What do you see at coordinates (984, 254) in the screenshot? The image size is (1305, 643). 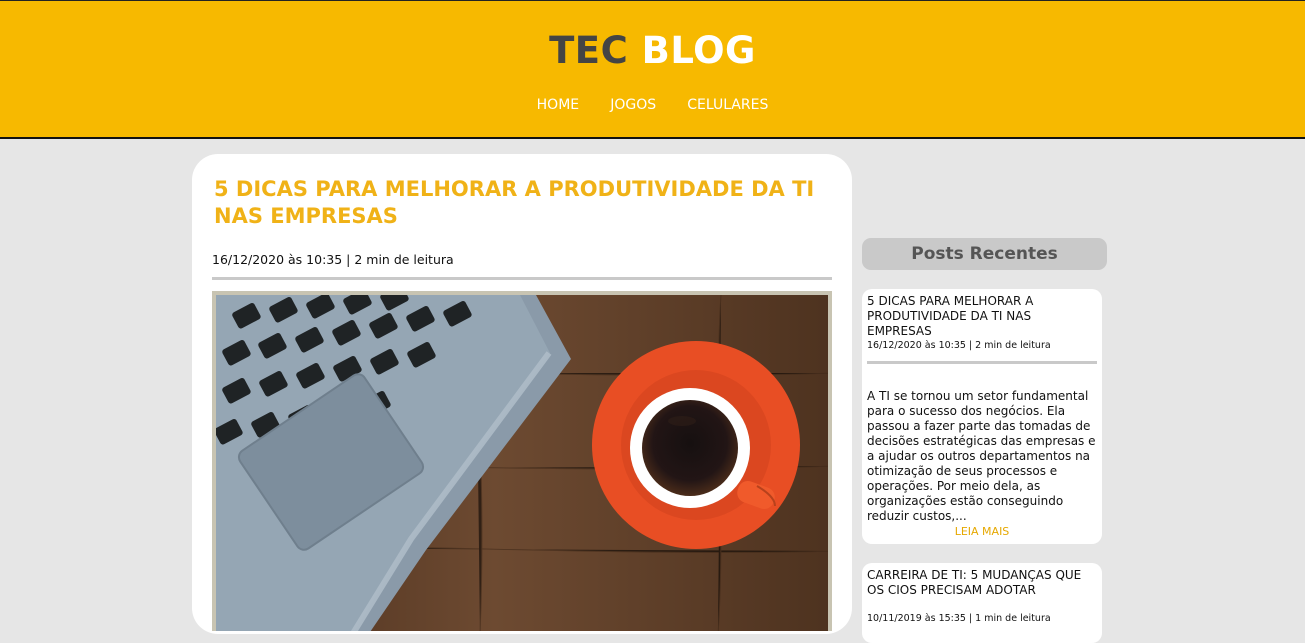 I see `sidebar-title: Posts Recentes` at bounding box center [984, 254].